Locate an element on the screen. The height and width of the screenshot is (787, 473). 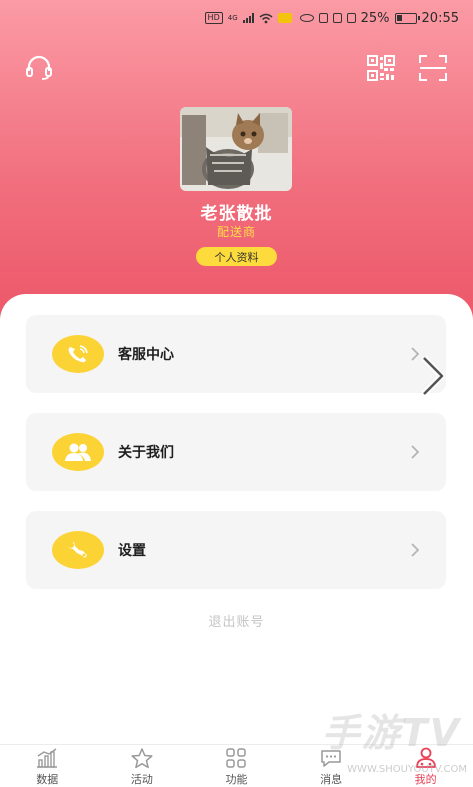
scan-icon is located at coordinates (433, 68).